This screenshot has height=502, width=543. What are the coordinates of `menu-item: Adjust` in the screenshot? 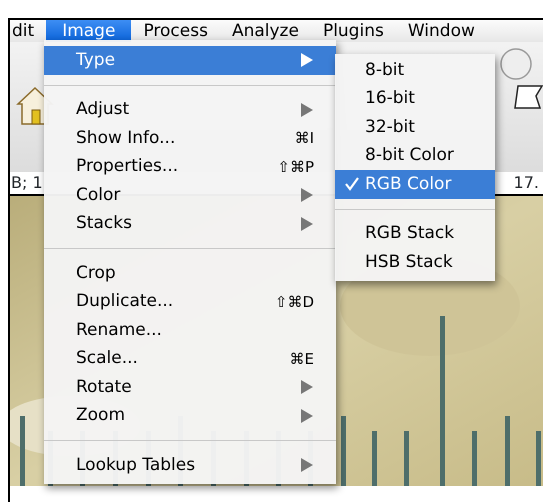 It's located at (190, 110).